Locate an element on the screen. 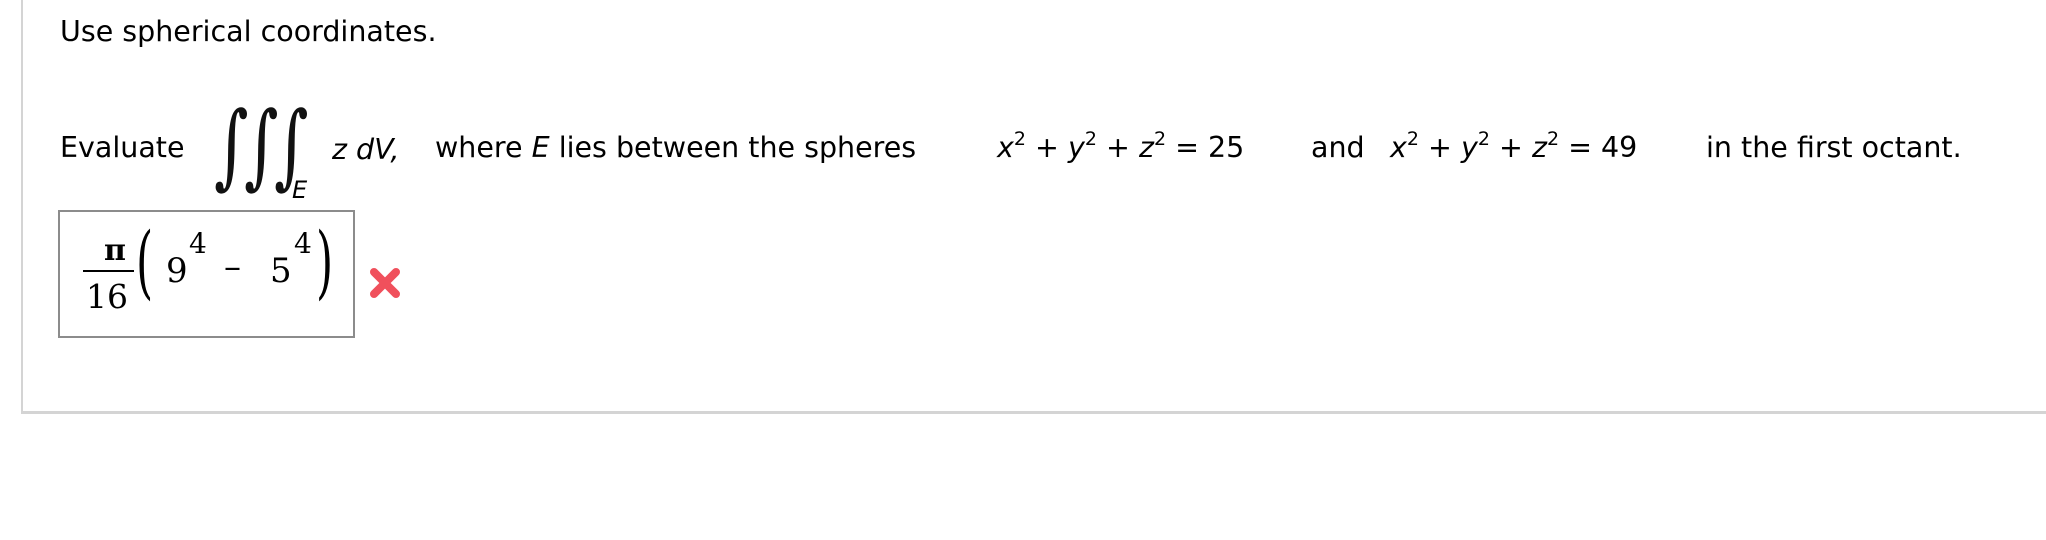  base-2: 5 is located at coordinates (281, 271).